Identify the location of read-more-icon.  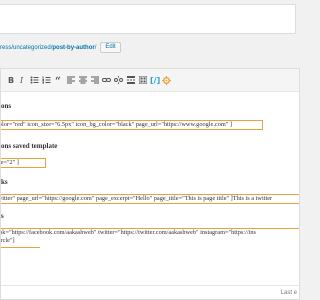
(130, 80).